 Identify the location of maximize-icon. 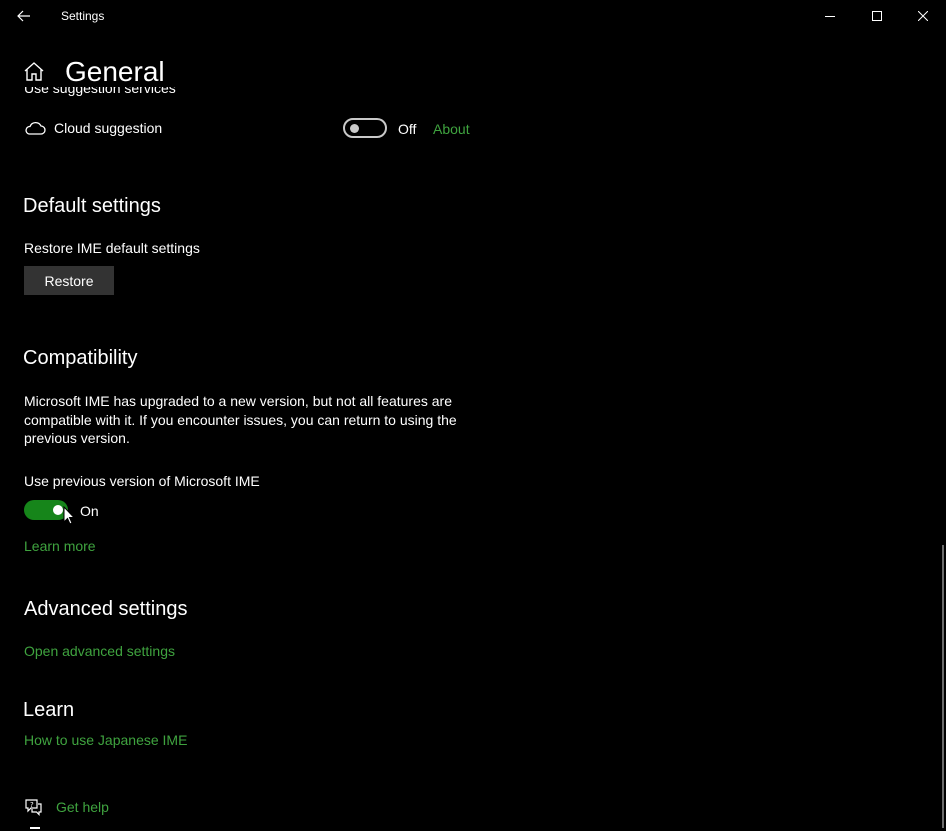
(877, 16).